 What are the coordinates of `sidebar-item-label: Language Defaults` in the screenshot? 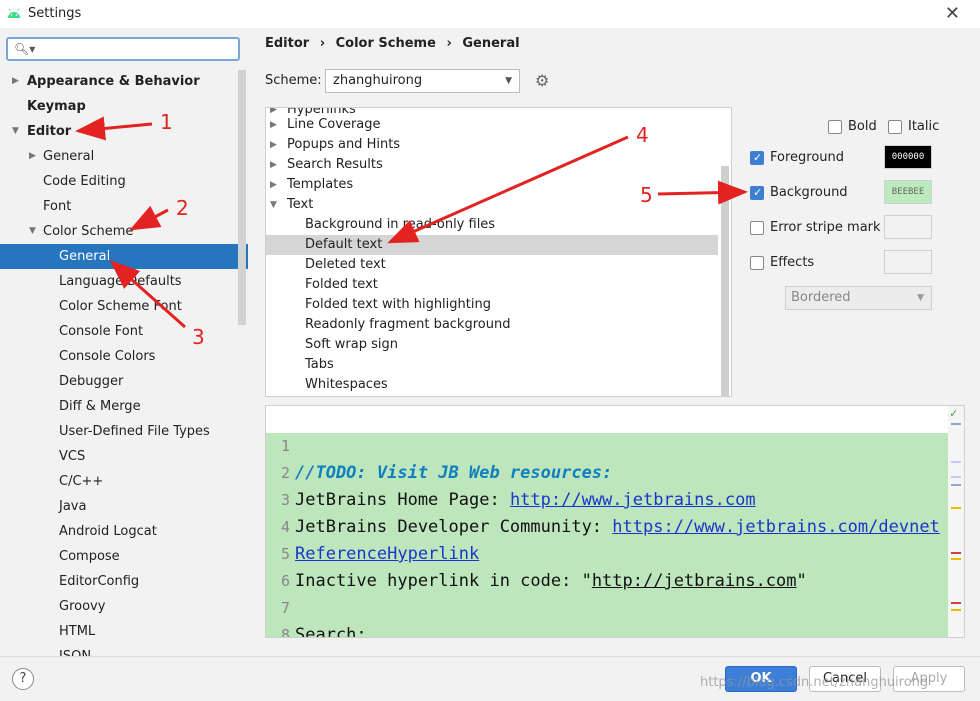 It's located at (120, 281).